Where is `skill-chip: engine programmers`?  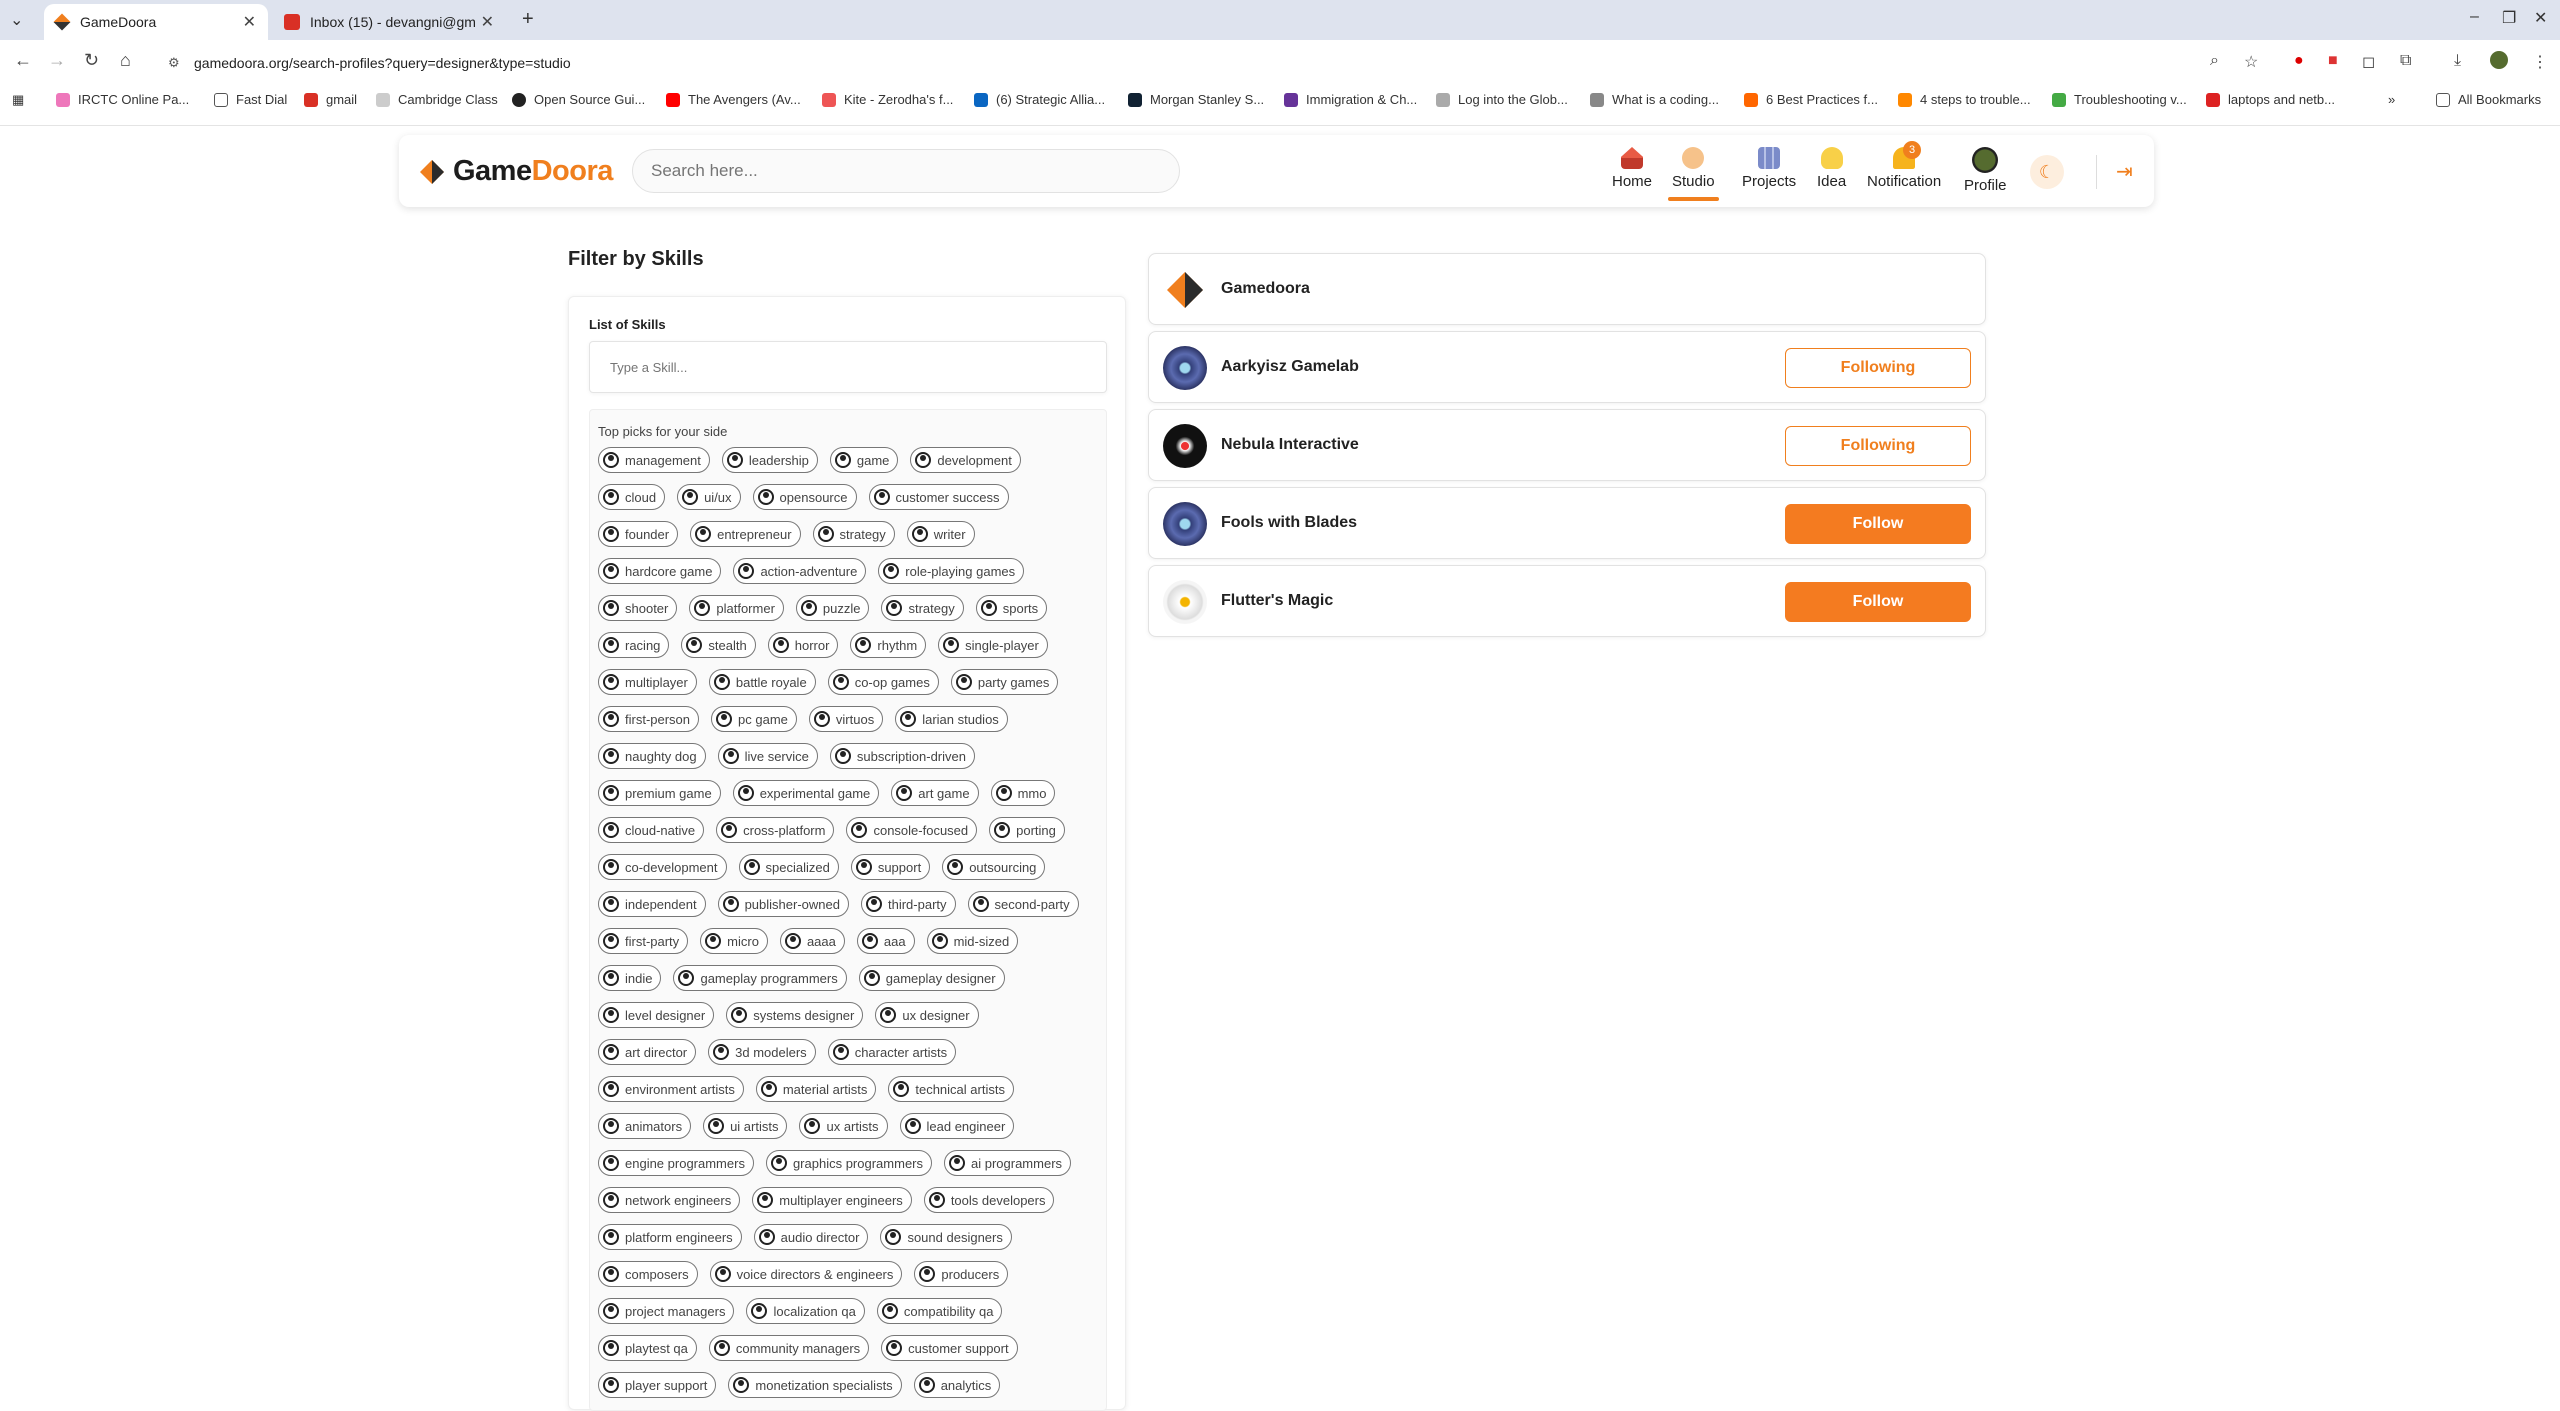 skill-chip: engine programmers is located at coordinates (676, 1163).